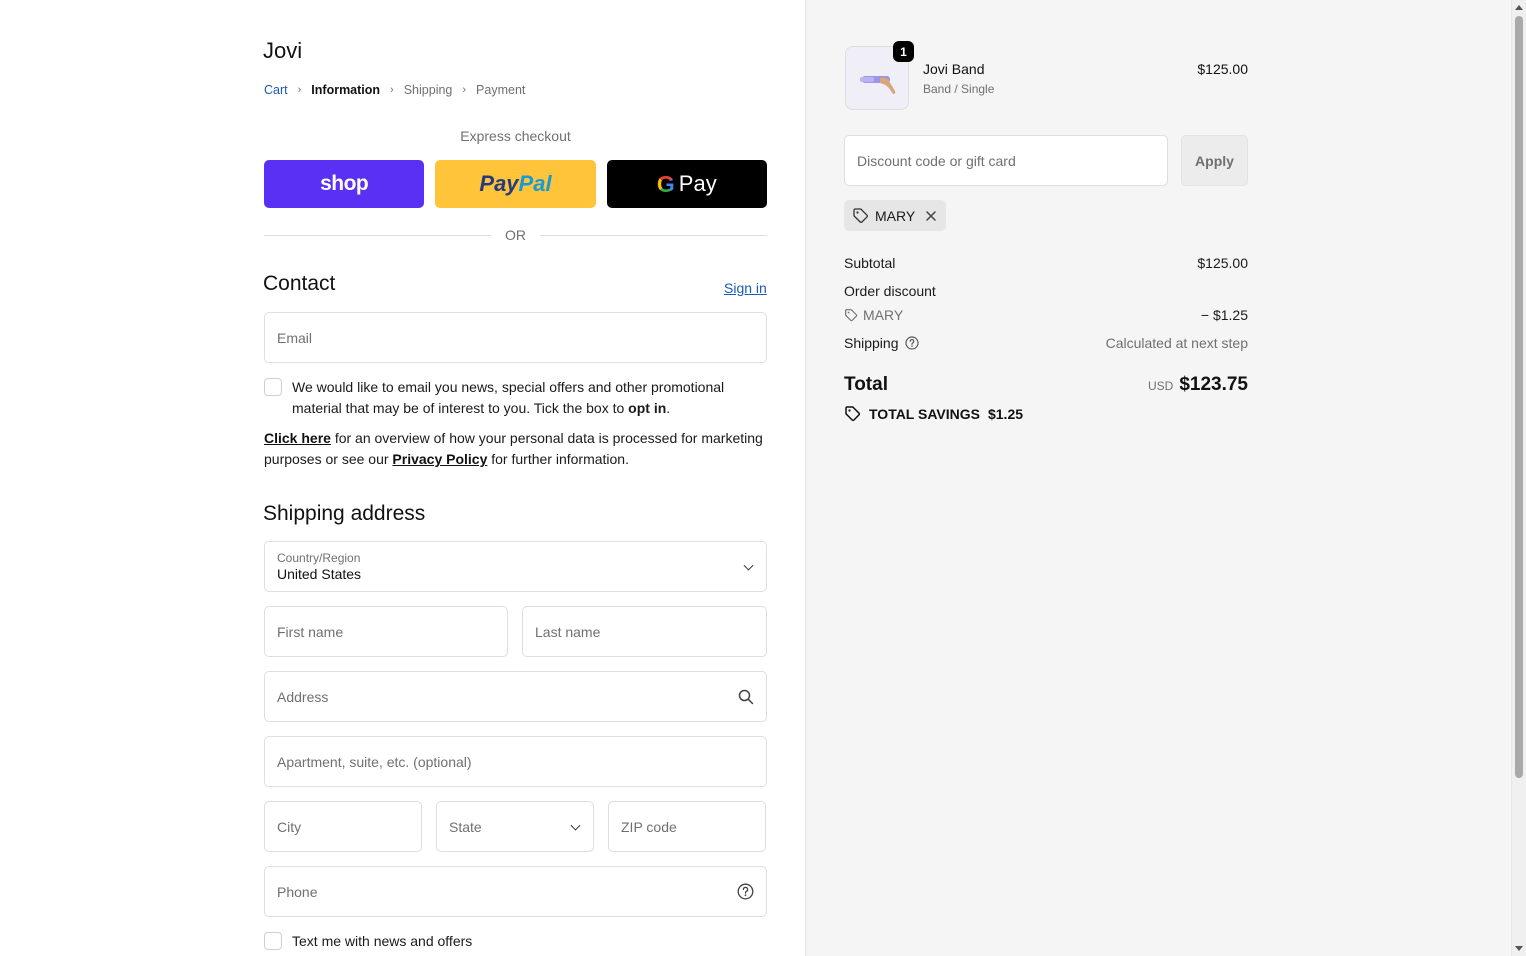 The image size is (1526, 956). What do you see at coordinates (1213, 384) in the screenshot?
I see `total-amount: $123.75` at bounding box center [1213, 384].